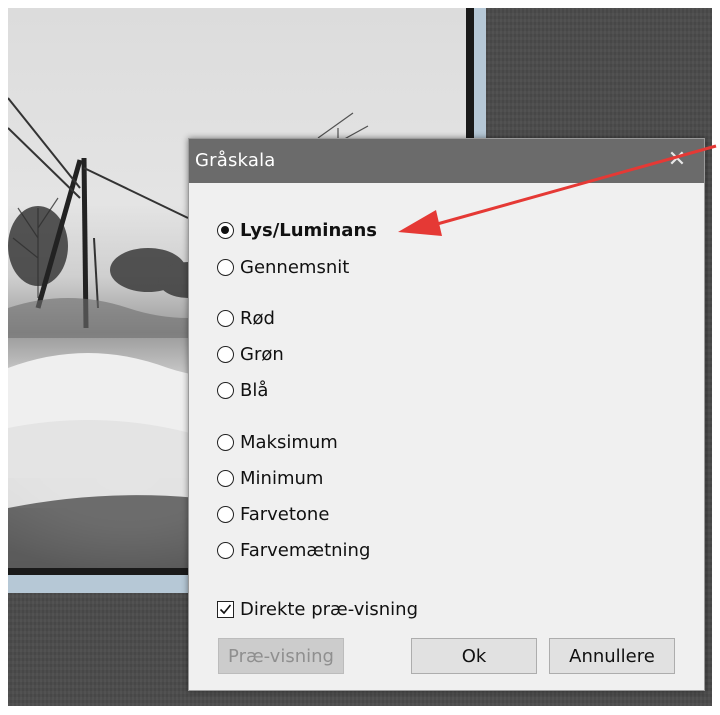 The image size is (720, 715). I want to click on radio-label: Lys/Luminans, so click(308, 230).